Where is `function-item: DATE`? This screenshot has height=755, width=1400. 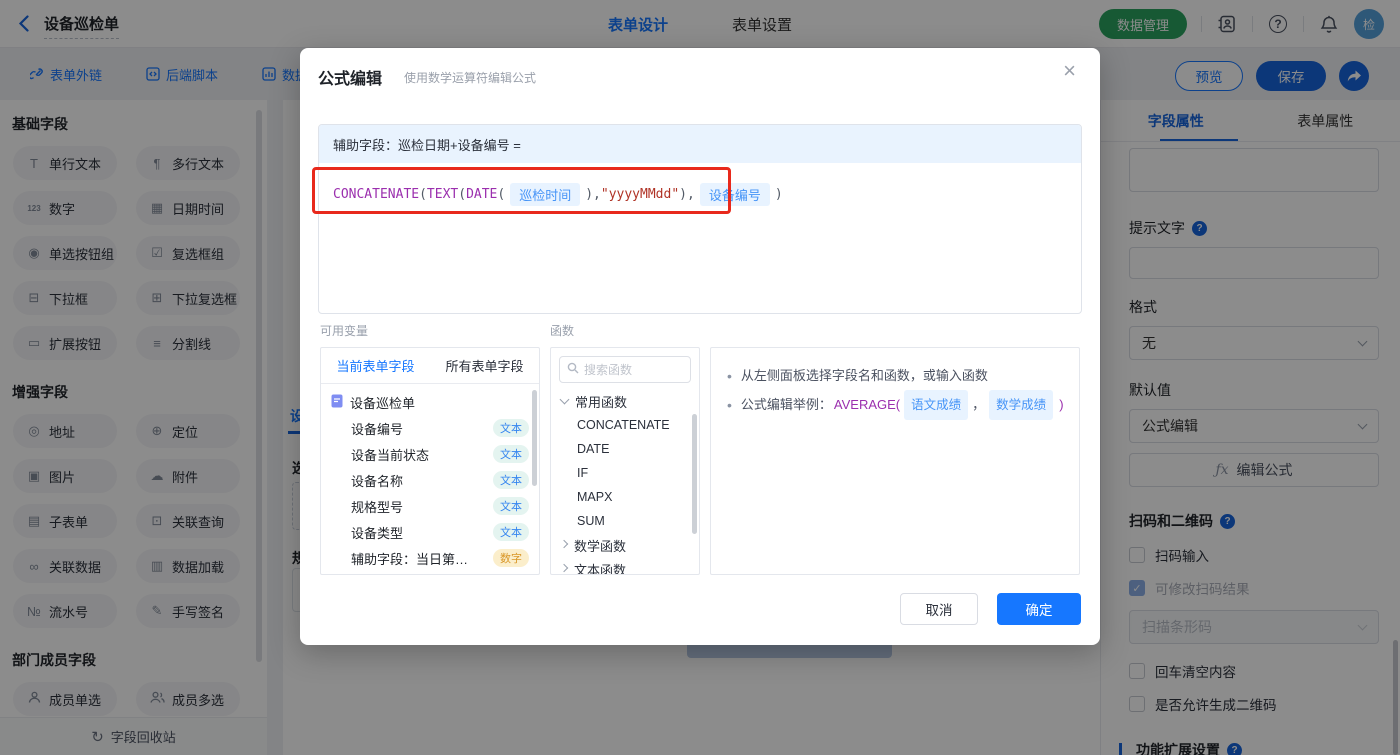 function-item: DATE is located at coordinates (625, 449).